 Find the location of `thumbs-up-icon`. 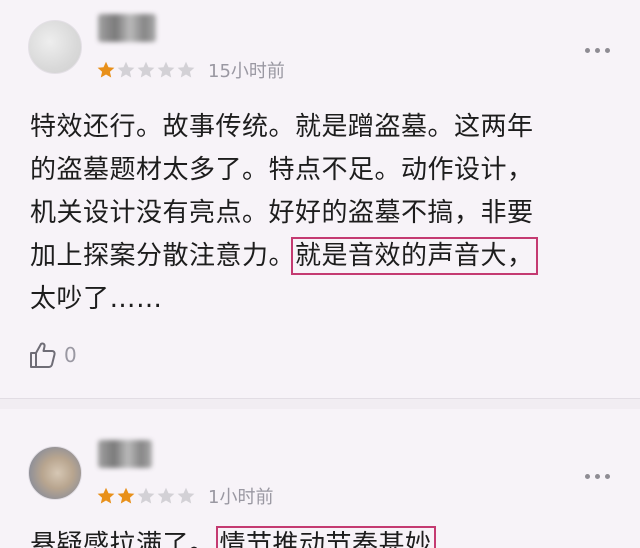

thumbs-up-icon is located at coordinates (43, 355).